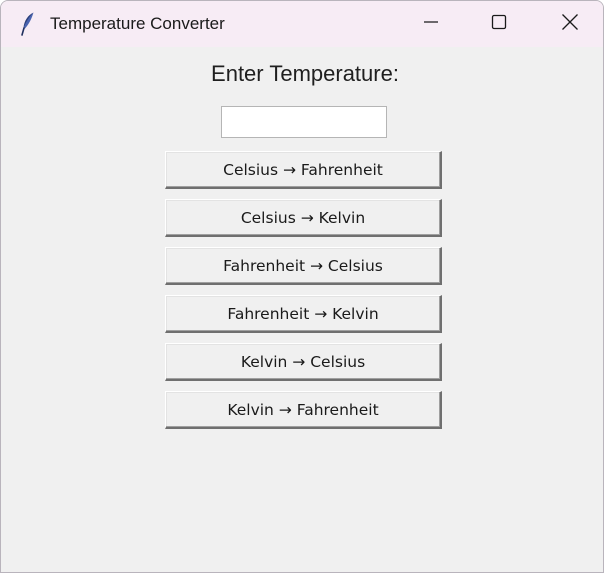 This screenshot has width=604, height=573. Describe the element at coordinates (303, 266) in the screenshot. I see `fahrenheit-to-celsius-button: Fahrenheit → Celsius` at that location.